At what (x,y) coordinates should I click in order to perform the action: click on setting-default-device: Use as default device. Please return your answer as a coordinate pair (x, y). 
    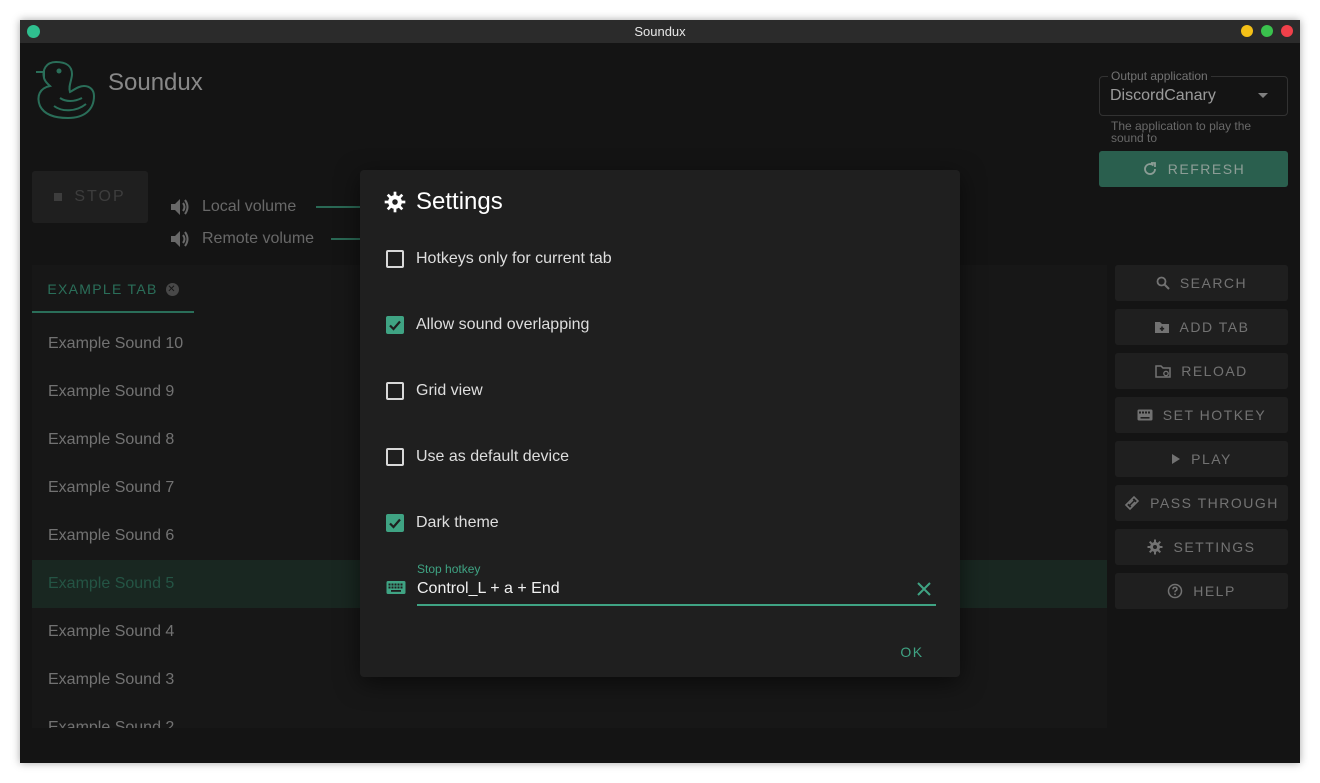
    Looking at the image, I should click on (477, 457).